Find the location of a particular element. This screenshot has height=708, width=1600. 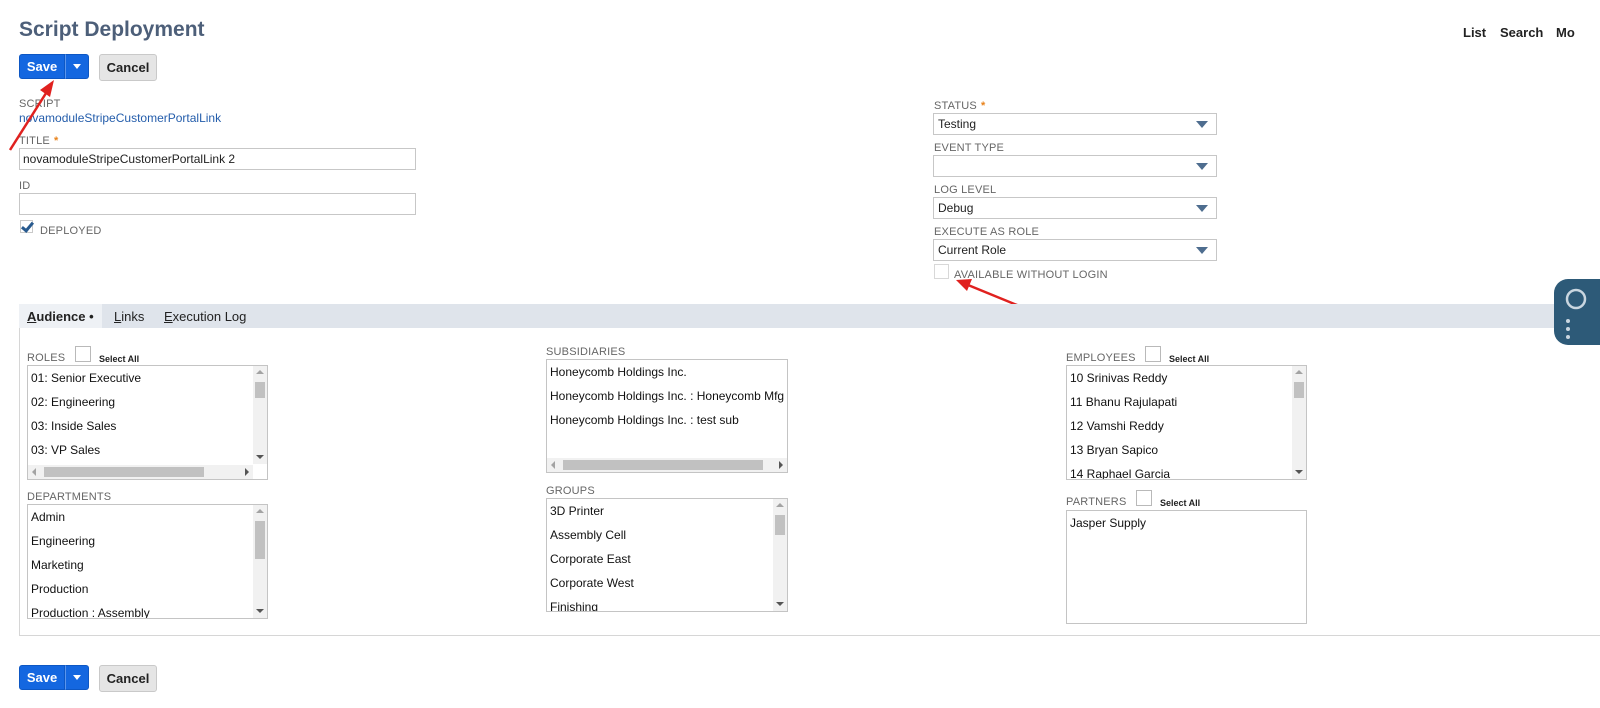

partners-select-all-checkbox is located at coordinates (1144, 498).